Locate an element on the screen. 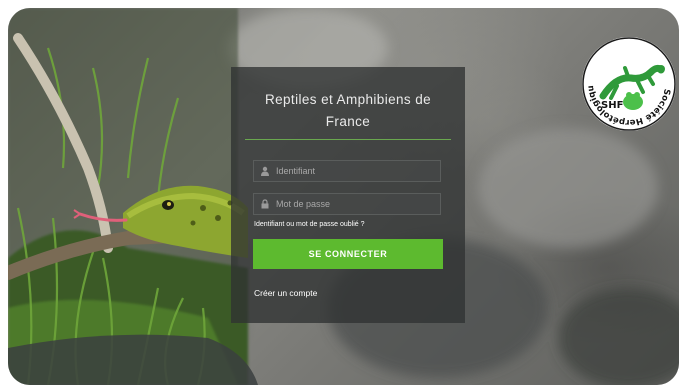 This screenshot has width=679, height=385. username-field is located at coordinates (347, 171).